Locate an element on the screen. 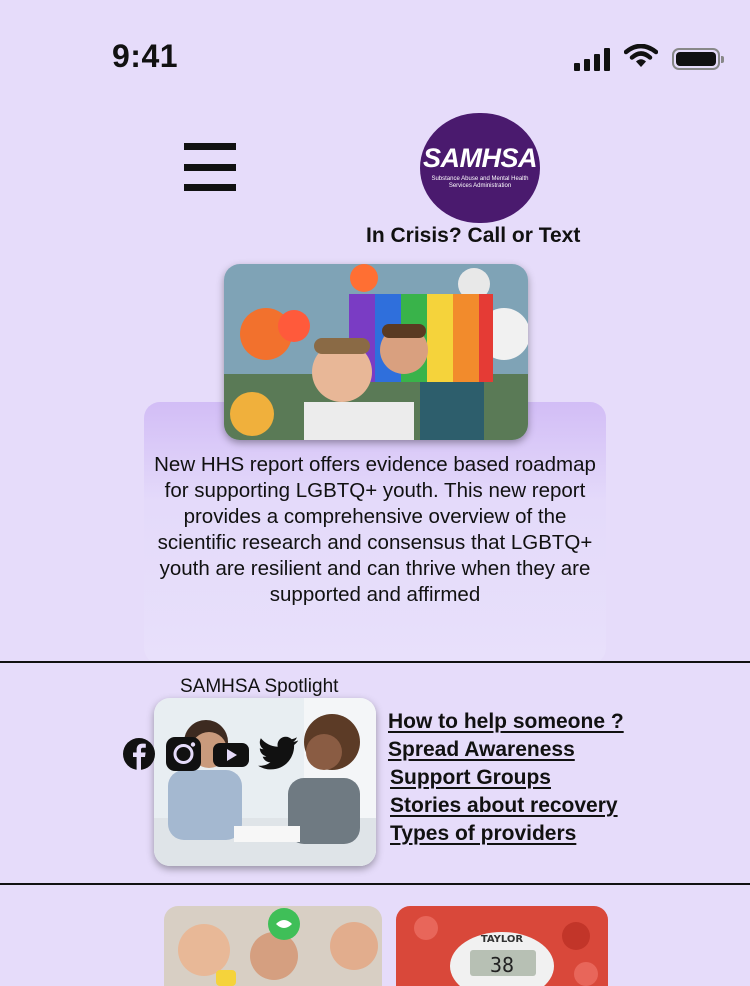  link-support-groups: Support Groups is located at coordinates (507, 778).